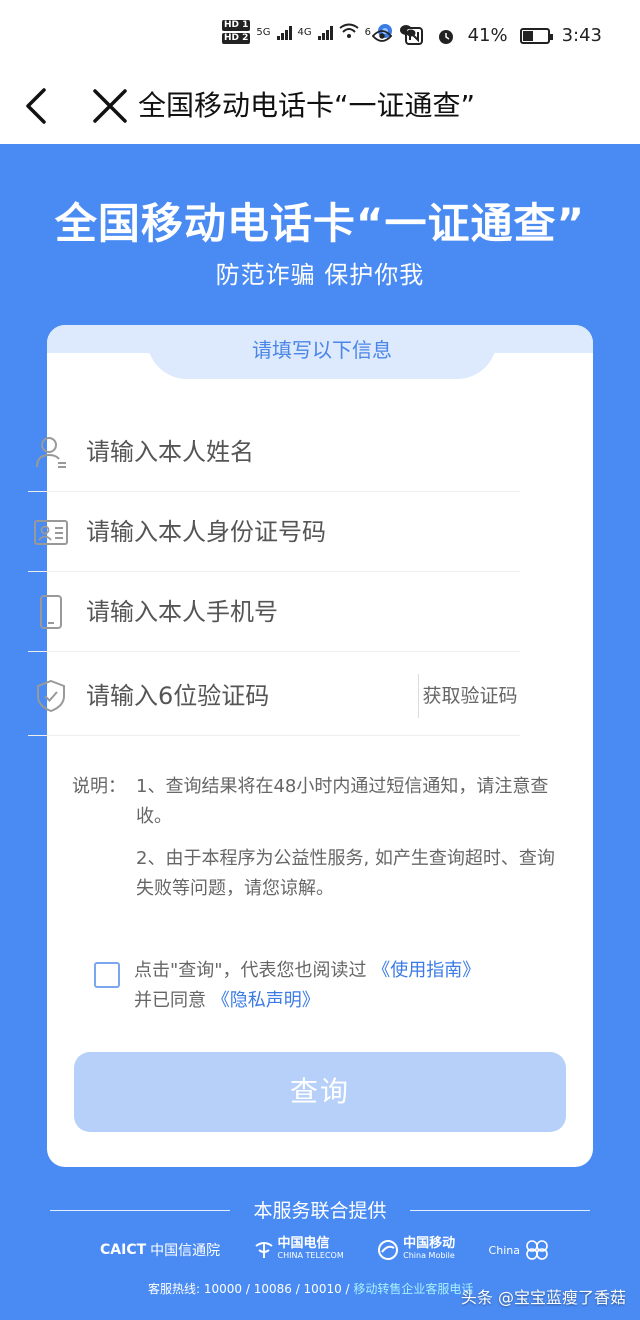  What do you see at coordinates (263, 32) in the screenshot?
I see `network-5g-label: 5G` at bounding box center [263, 32].